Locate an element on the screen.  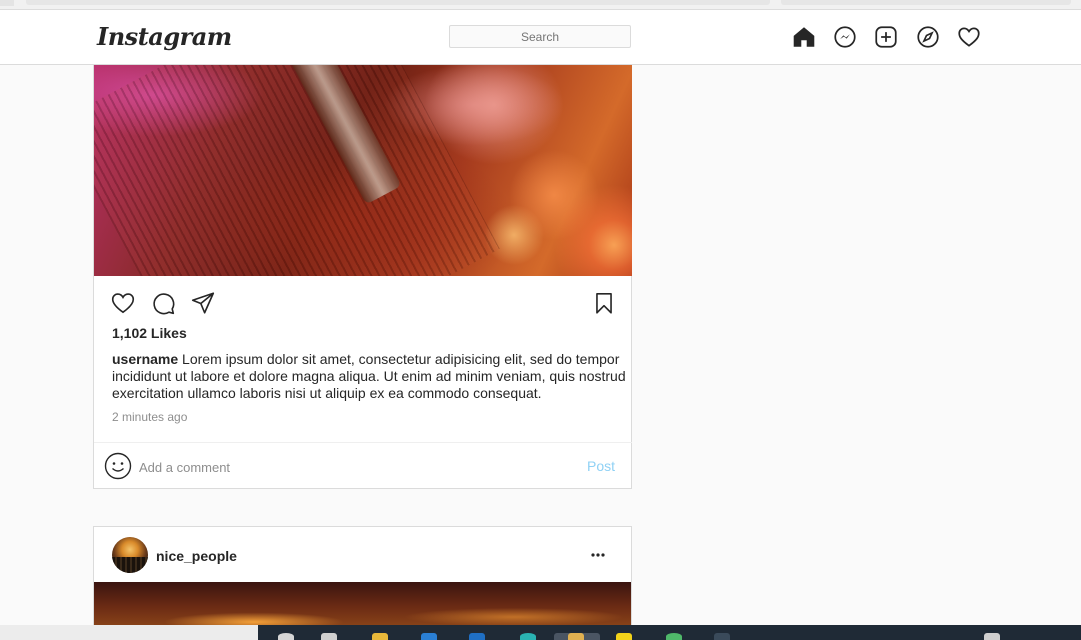
app-icon-teal is located at coordinates (528, 636).